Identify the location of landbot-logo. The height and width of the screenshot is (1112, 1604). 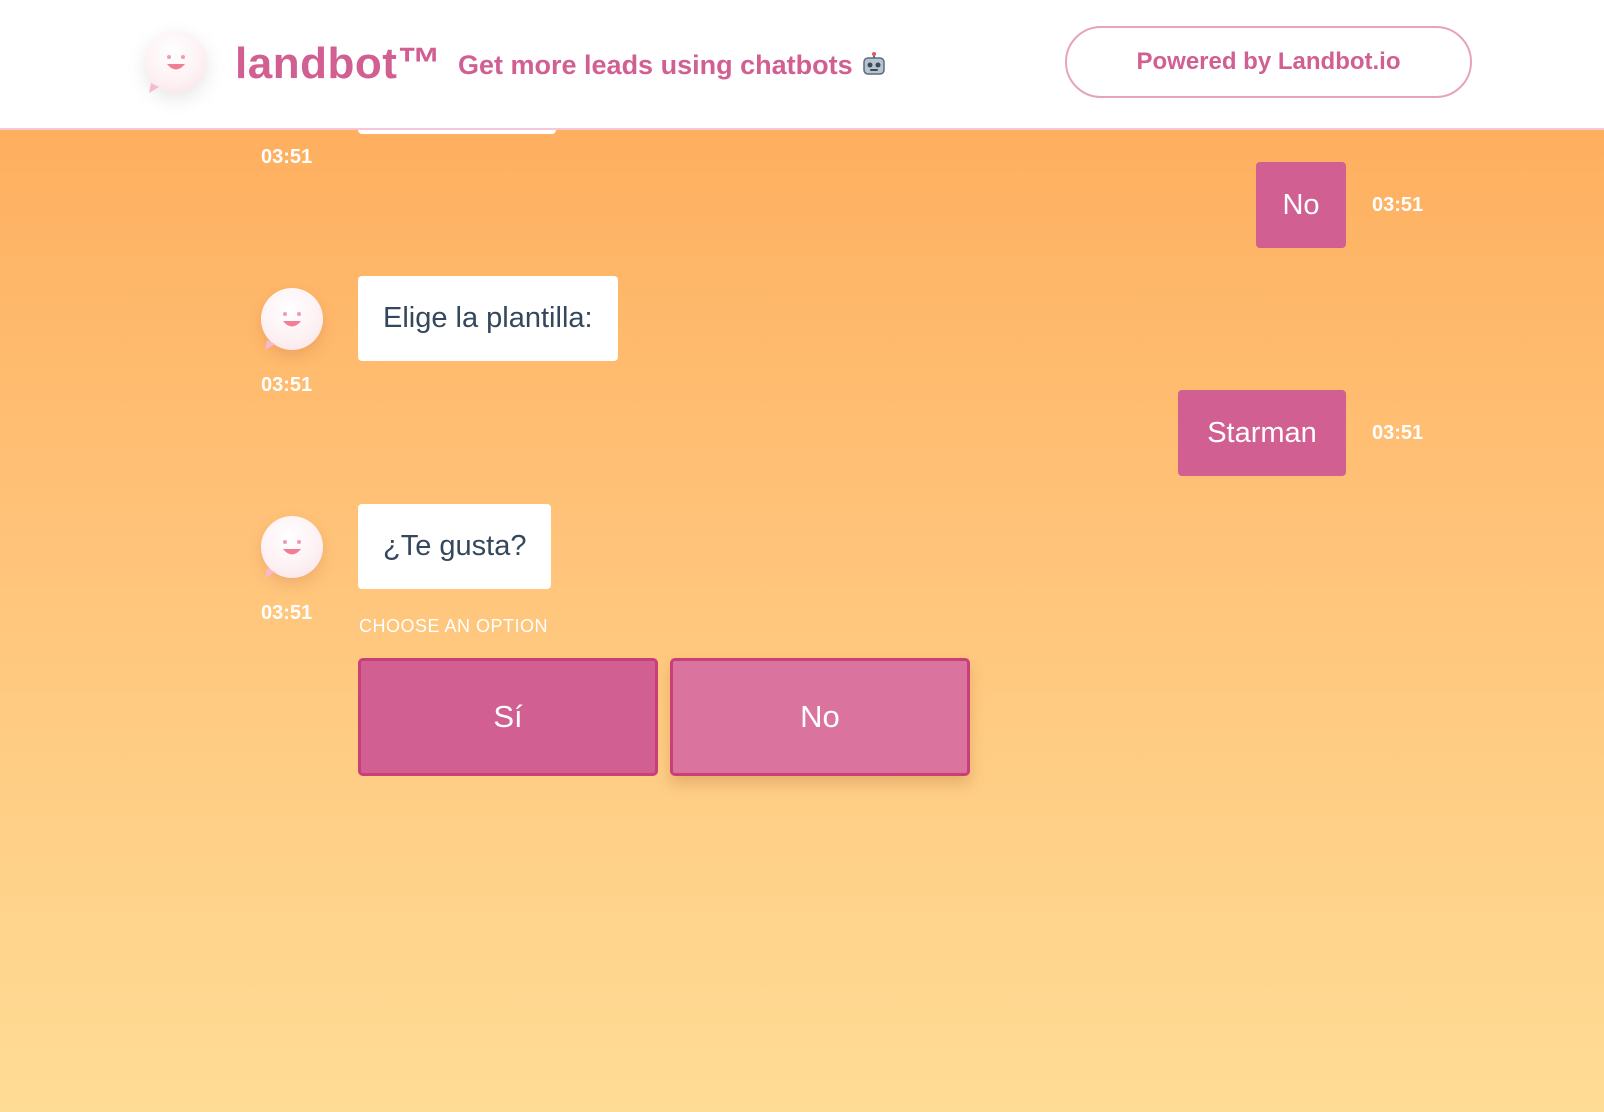
(176, 62).